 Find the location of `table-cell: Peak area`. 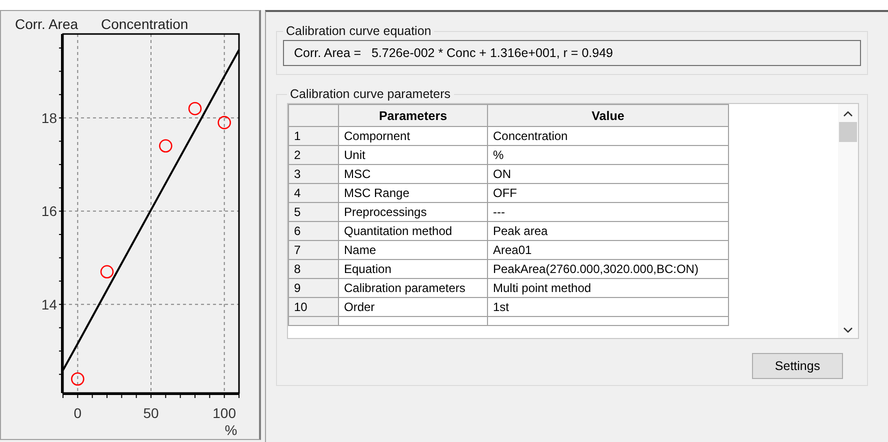

table-cell: Peak area is located at coordinates (608, 231).